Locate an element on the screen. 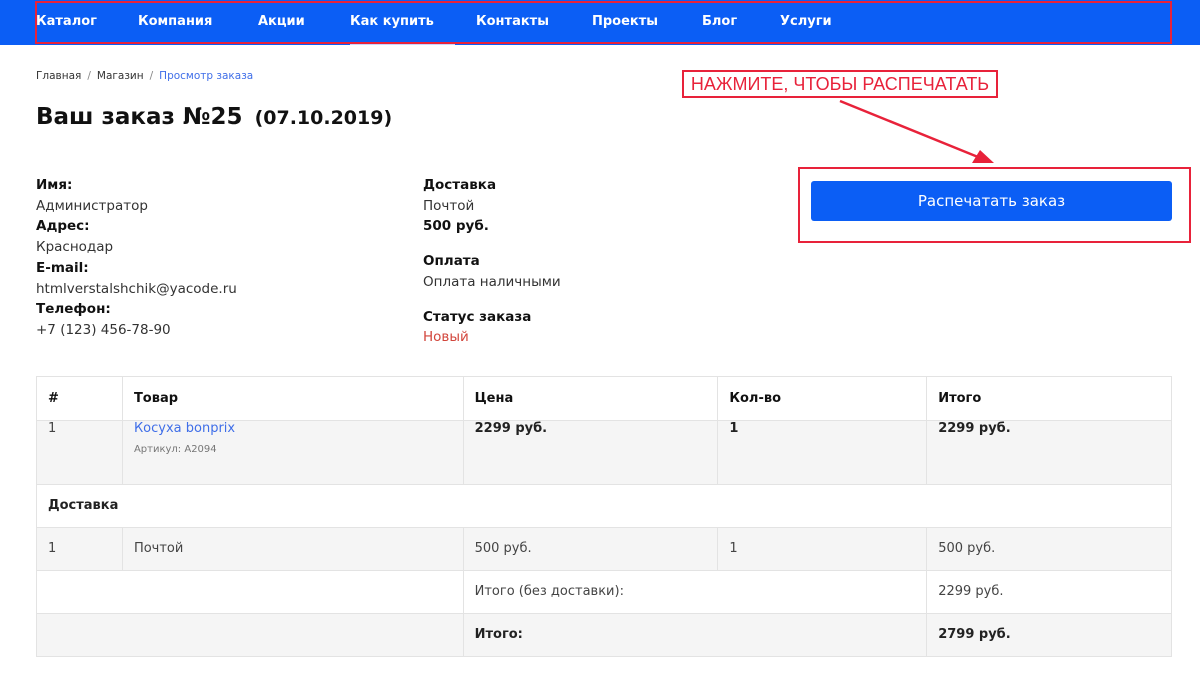 The width and height of the screenshot is (1200, 691). payment-label: Оплата is located at coordinates (451, 261).